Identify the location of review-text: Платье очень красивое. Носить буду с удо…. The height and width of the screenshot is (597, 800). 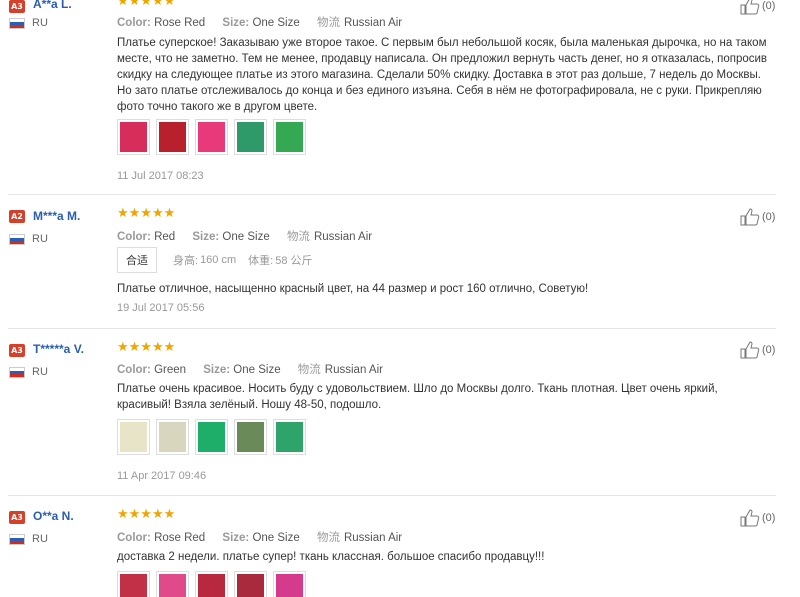
(417, 397).